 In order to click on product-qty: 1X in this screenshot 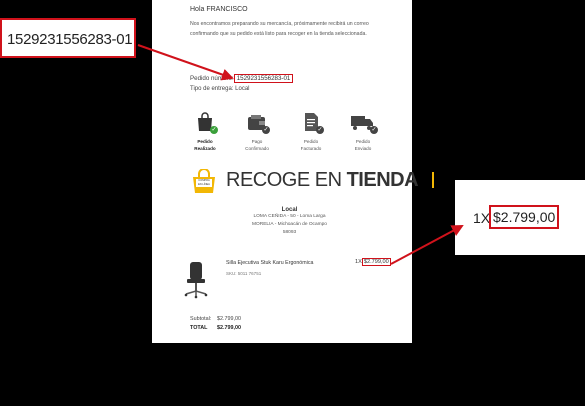, I will do `click(358, 262)`.